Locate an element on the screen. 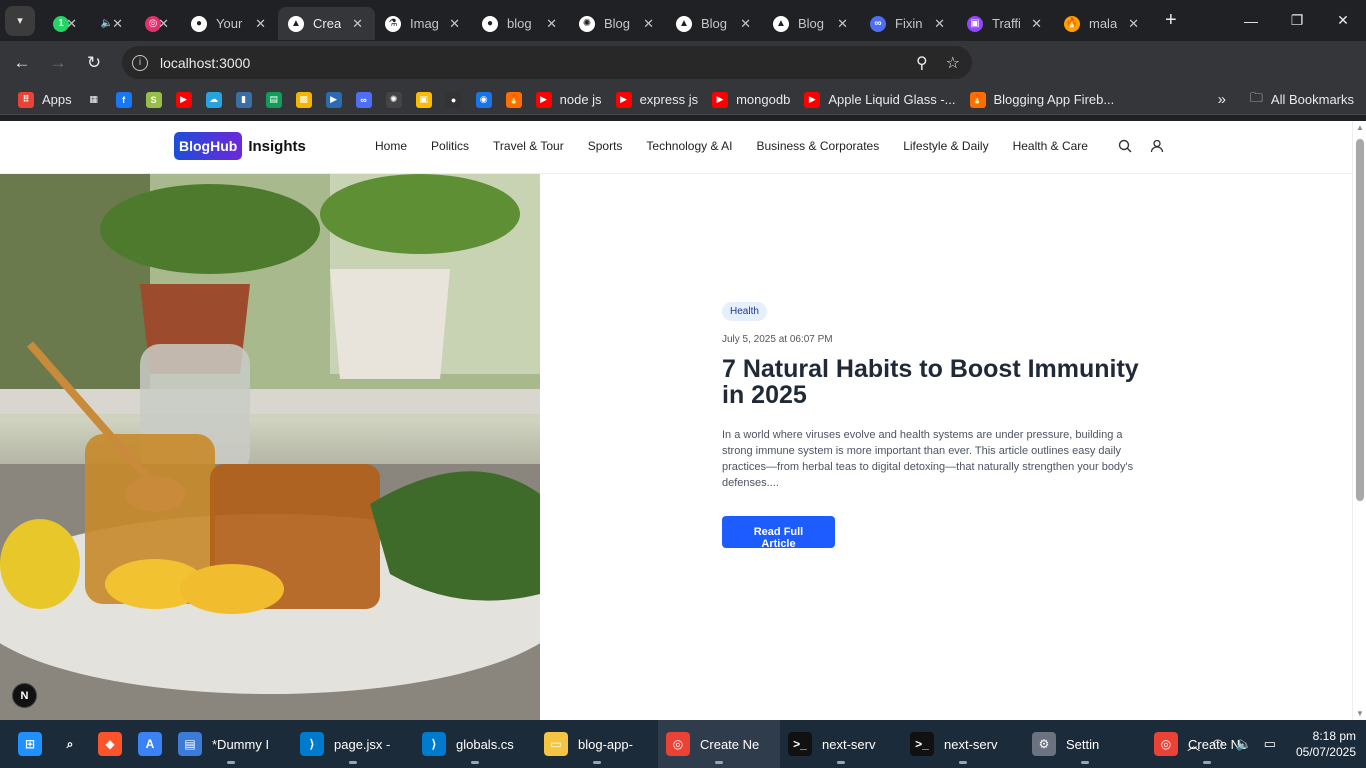 This screenshot has width=1366, height=768. bookmark-item: S is located at coordinates (153, 99).